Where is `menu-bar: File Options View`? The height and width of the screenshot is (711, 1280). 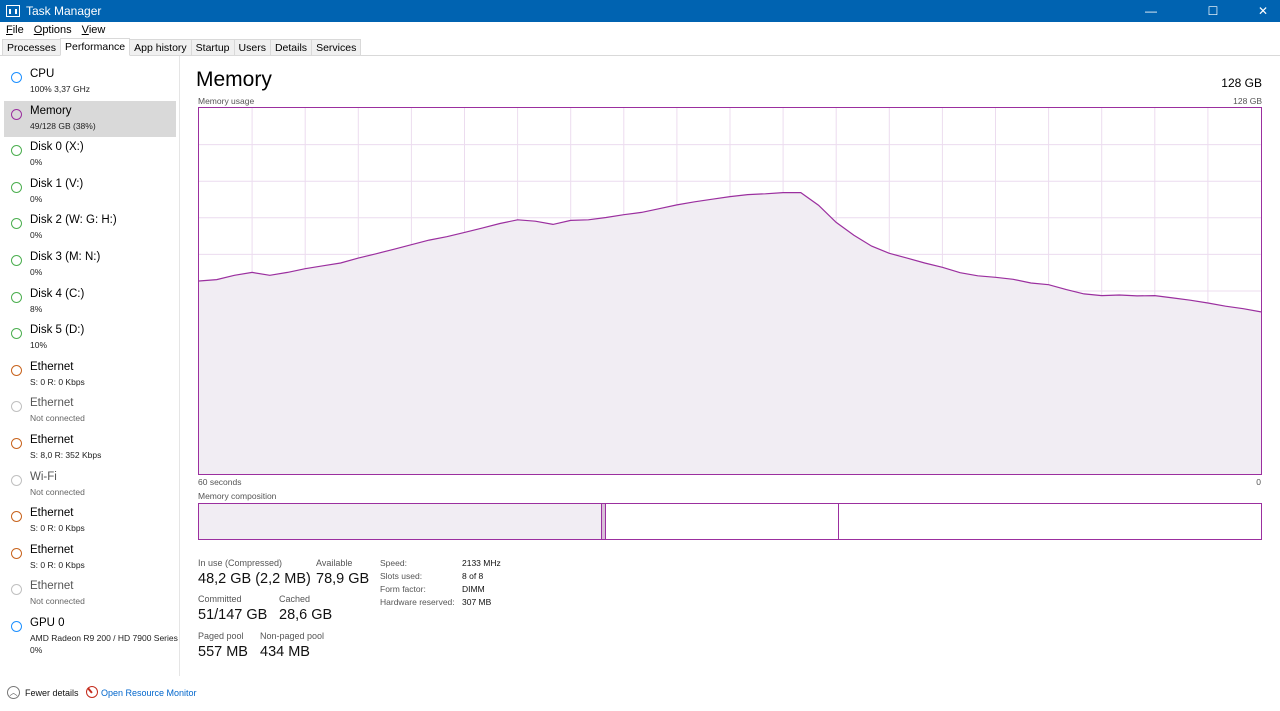 menu-bar: File Options View is located at coordinates (640, 30).